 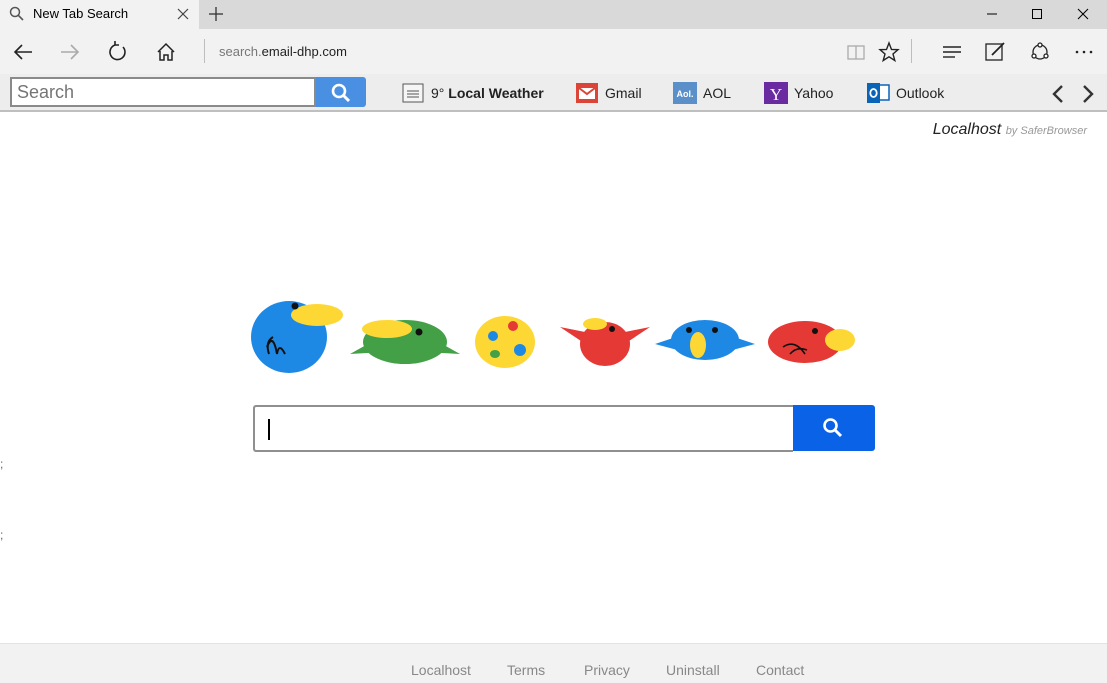 I want to click on brand-label: Localhost by SaferBrowser, so click(x=1010, y=130).